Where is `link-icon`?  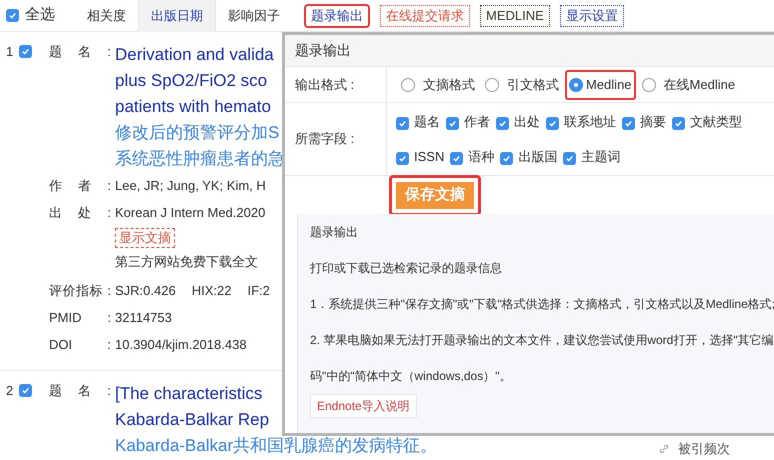 link-icon is located at coordinates (664, 448).